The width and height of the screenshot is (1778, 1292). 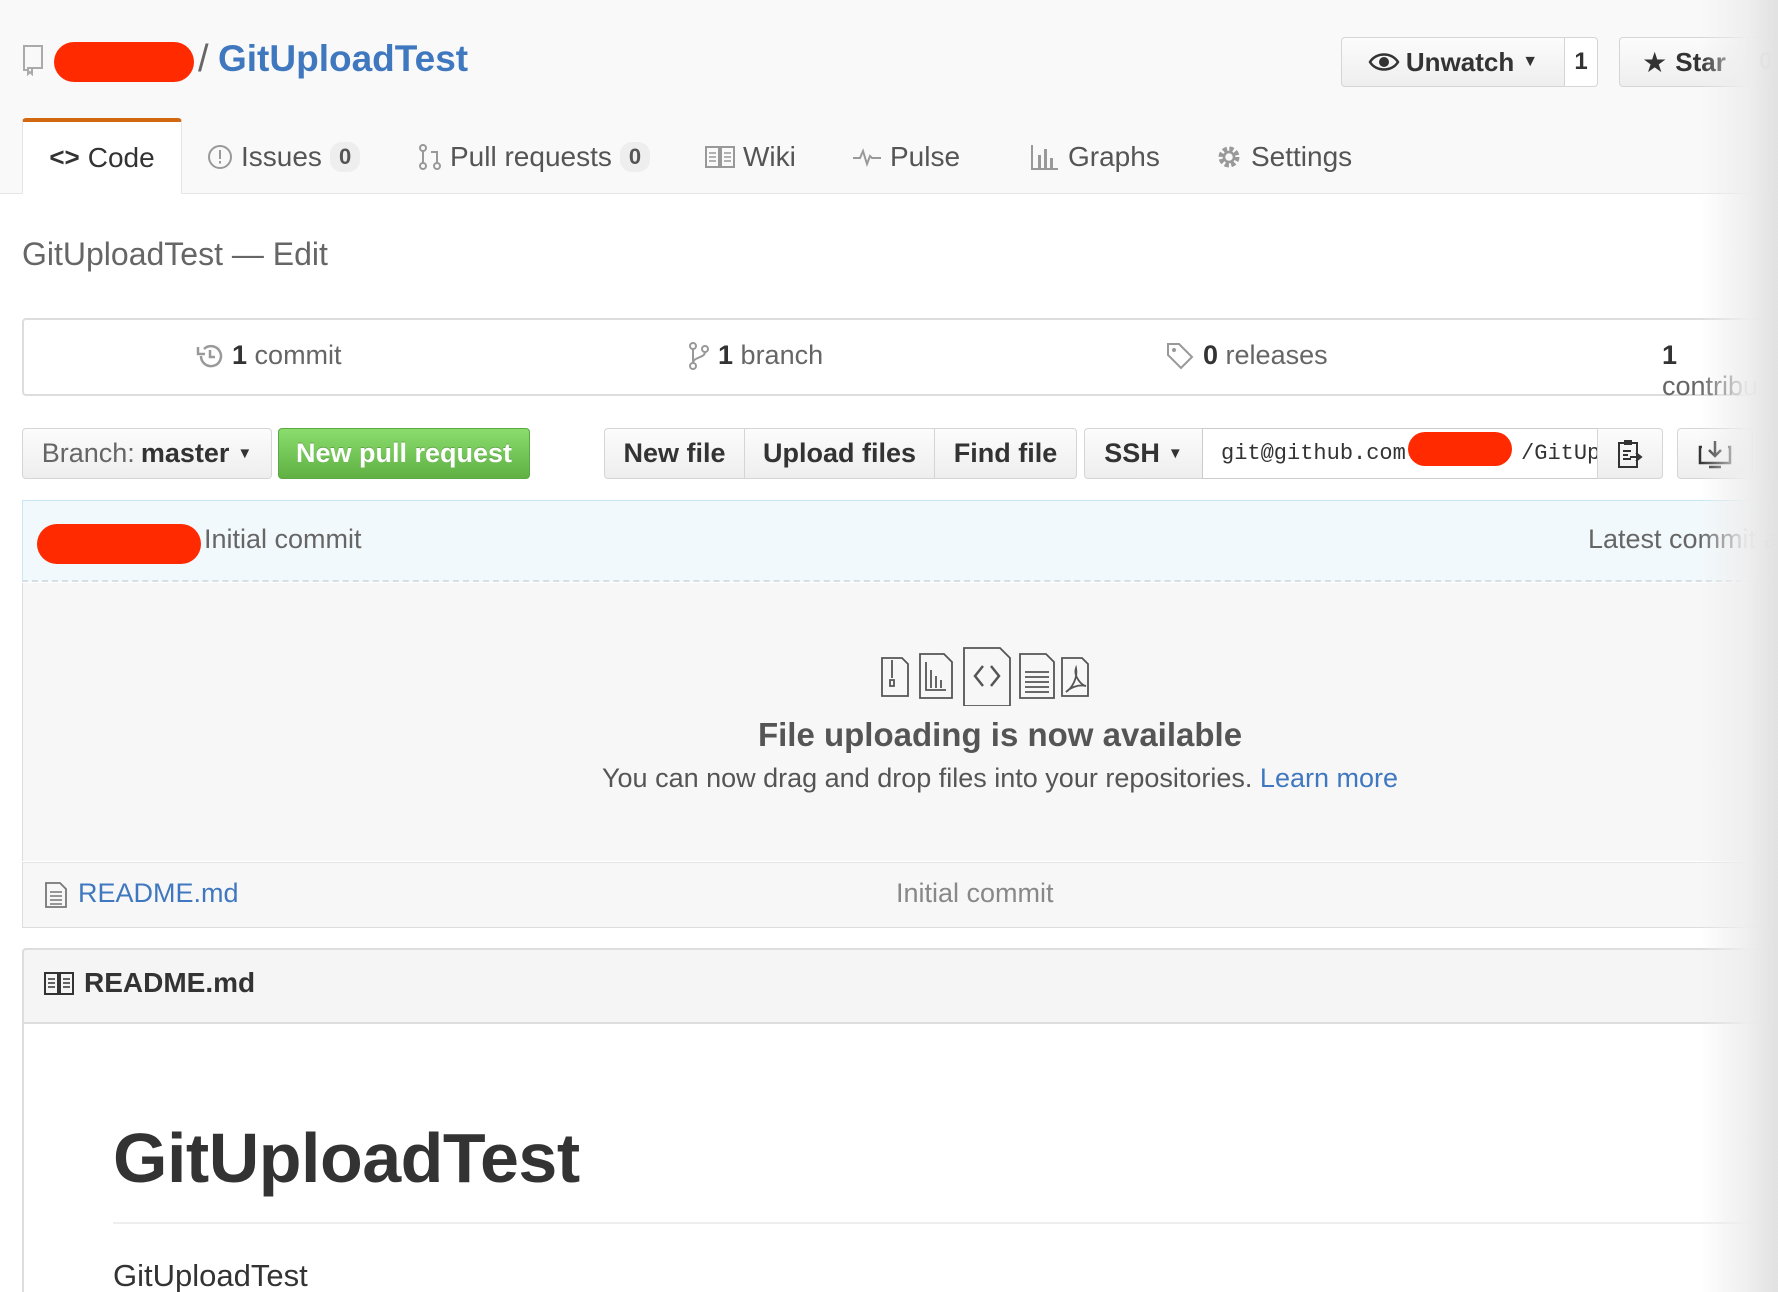 What do you see at coordinates (1320, 453) in the screenshot?
I see `clone-url-start: git@github.com:` at bounding box center [1320, 453].